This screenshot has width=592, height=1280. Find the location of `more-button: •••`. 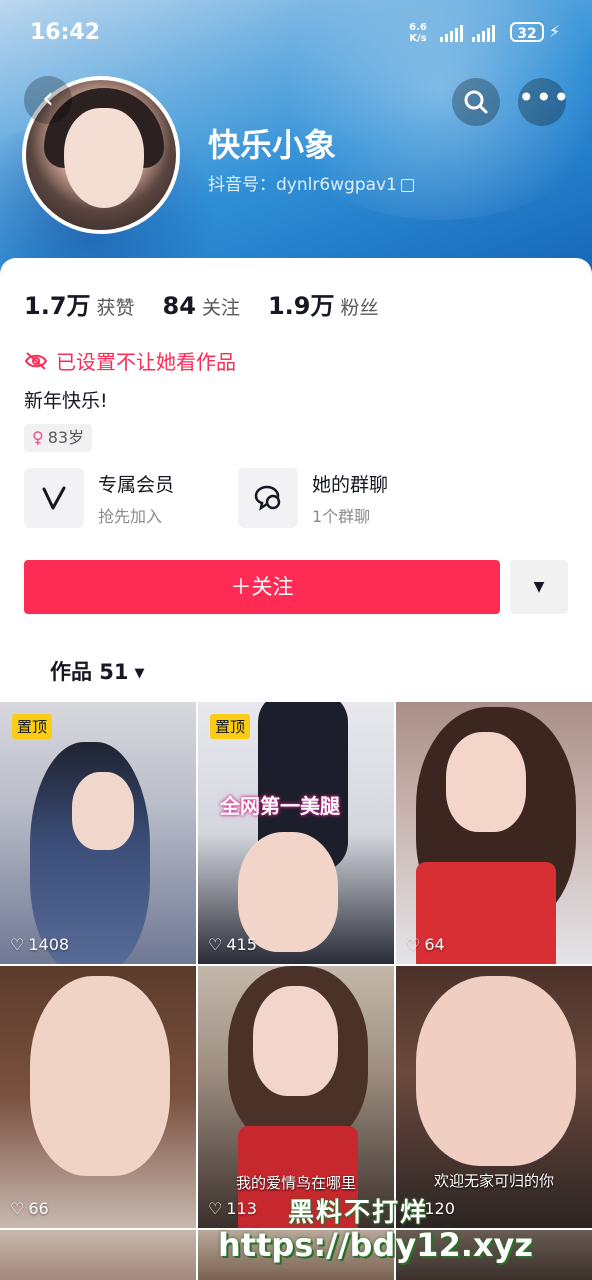

more-button: ••• is located at coordinates (544, 102).